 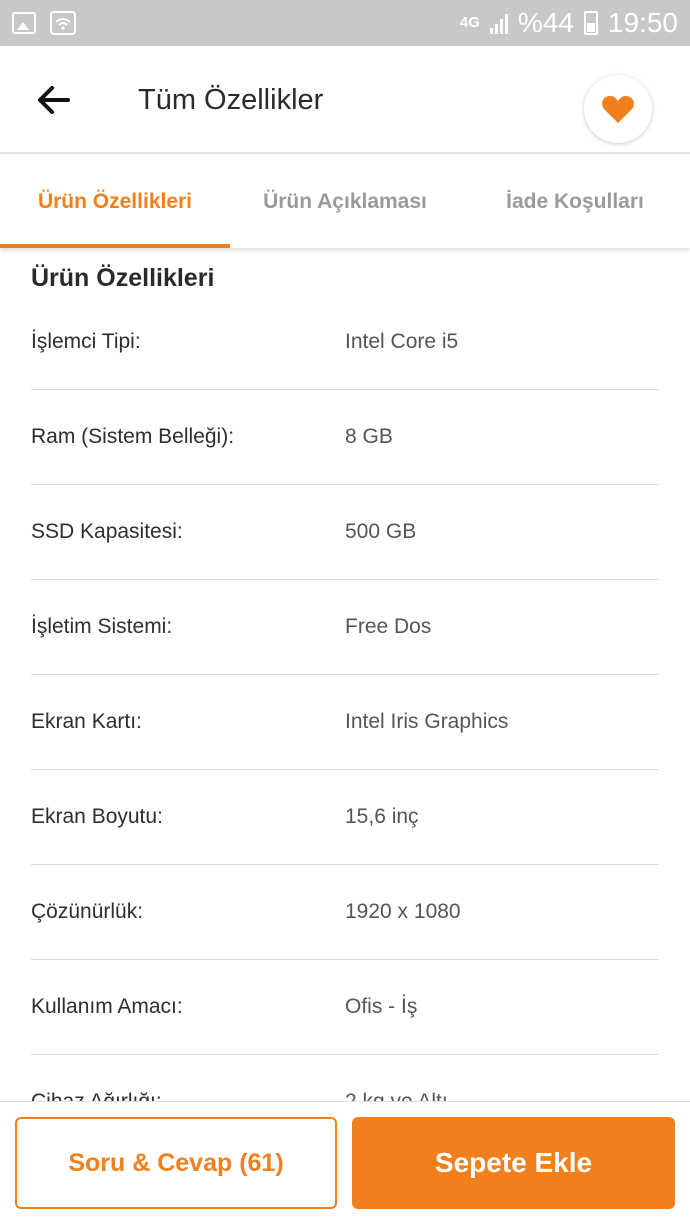 What do you see at coordinates (369, 436) in the screenshot?
I see `spec-value: 8 GB` at bounding box center [369, 436].